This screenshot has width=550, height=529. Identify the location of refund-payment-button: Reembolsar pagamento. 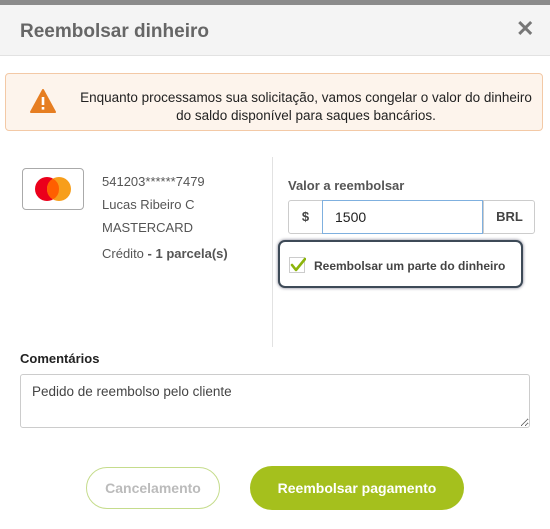
(357, 488).